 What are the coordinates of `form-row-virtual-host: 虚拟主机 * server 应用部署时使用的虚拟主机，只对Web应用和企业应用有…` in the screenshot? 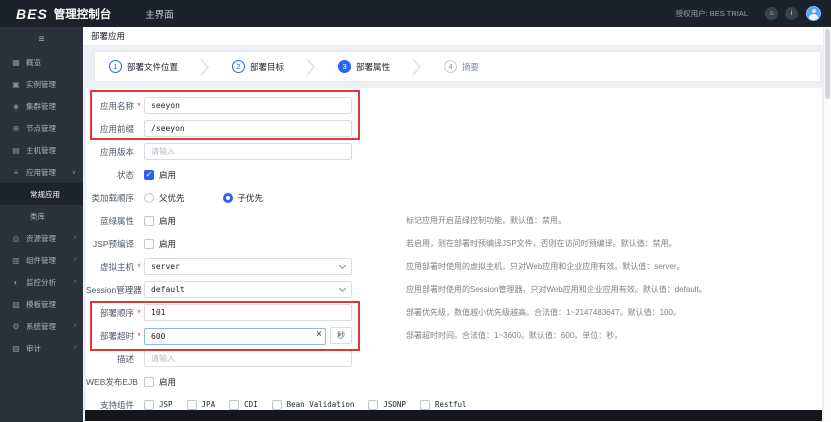 It's located at (454, 266).